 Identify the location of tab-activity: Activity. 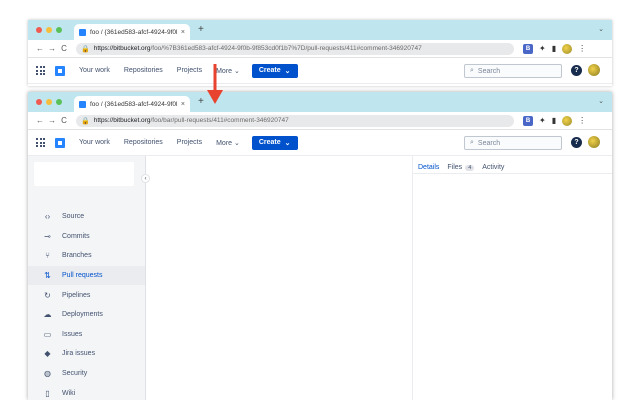
(493, 167).